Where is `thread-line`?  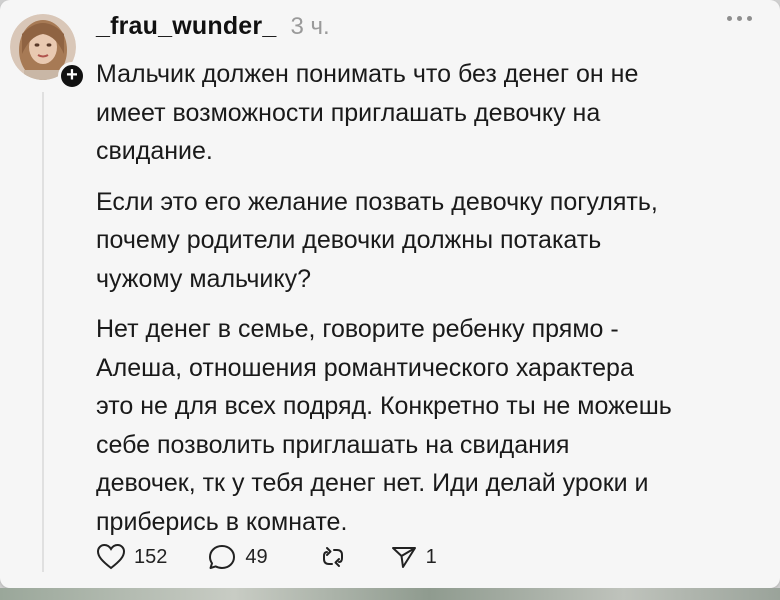 thread-line is located at coordinates (43, 332).